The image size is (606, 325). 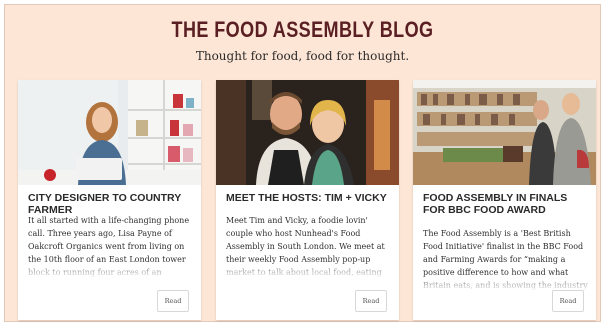 I want to click on blog-card-3-photo, so click(x=504, y=132).